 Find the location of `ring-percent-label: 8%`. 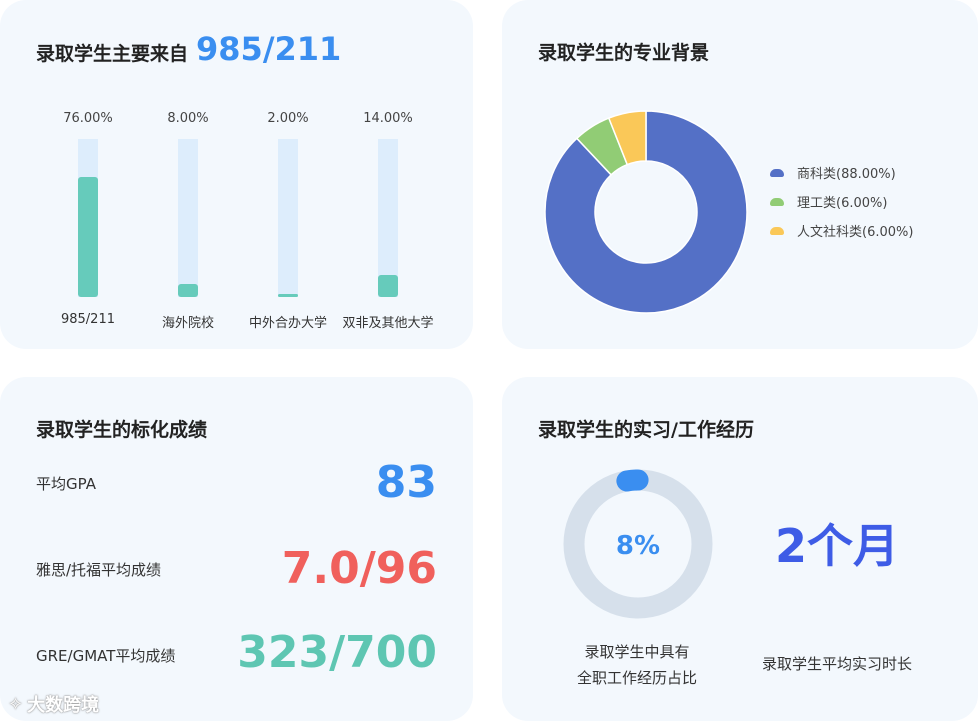

ring-percent-label: 8% is located at coordinates (638, 546).